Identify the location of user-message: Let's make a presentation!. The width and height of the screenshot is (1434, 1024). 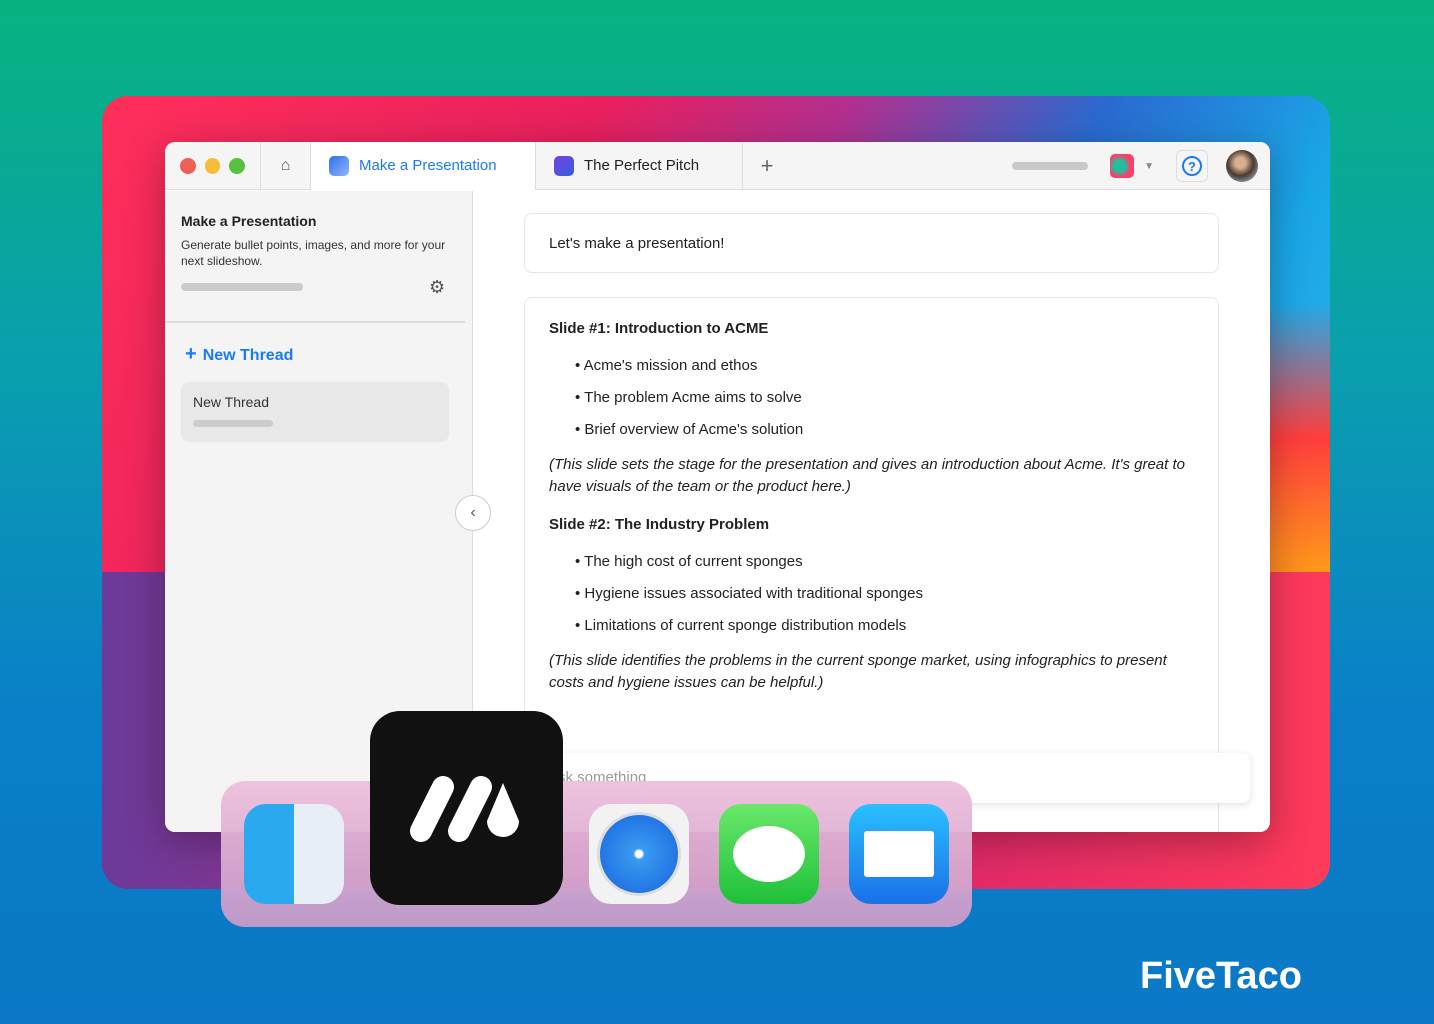
(871, 243).